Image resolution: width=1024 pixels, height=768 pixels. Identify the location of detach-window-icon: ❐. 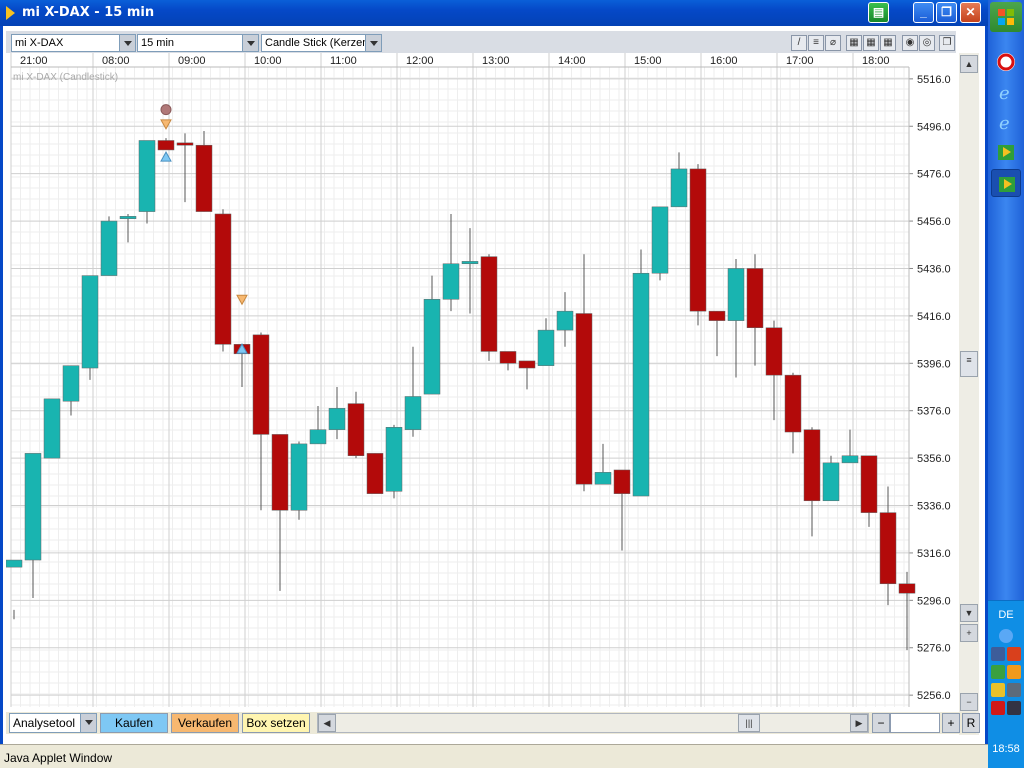
(947, 43).